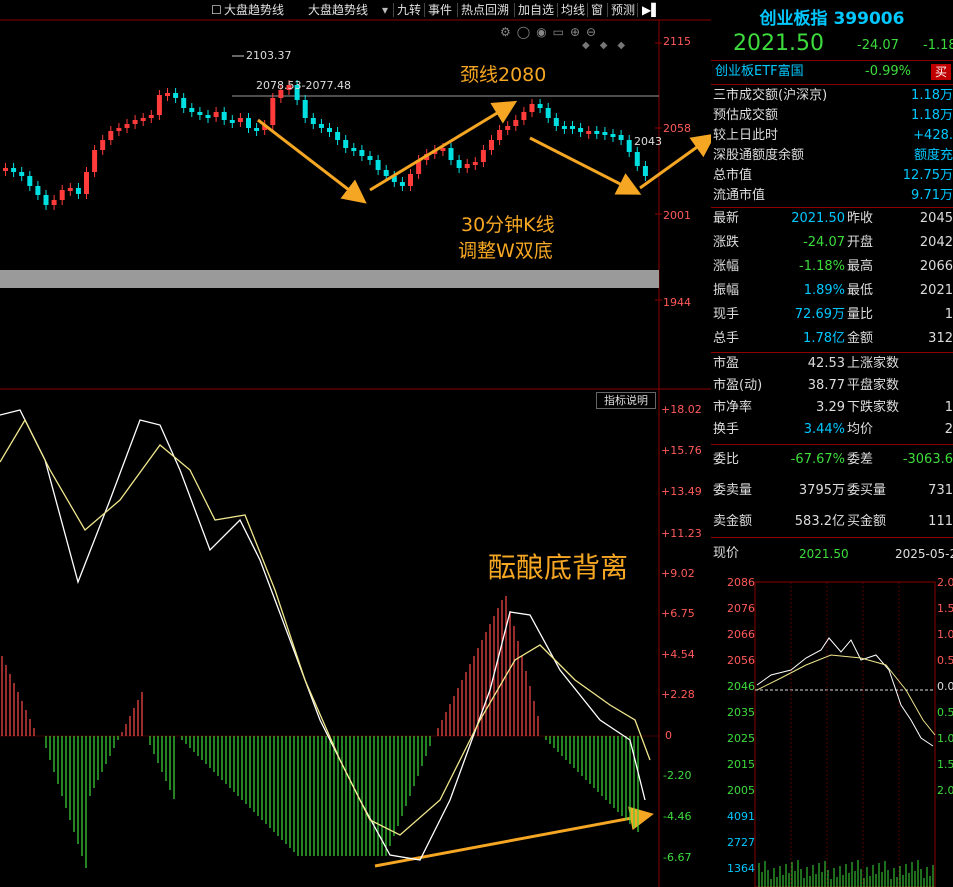 The image size is (953, 887). Describe the element at coordinates (325, 145) in the screenshot. I see `kline-candles` at that location.